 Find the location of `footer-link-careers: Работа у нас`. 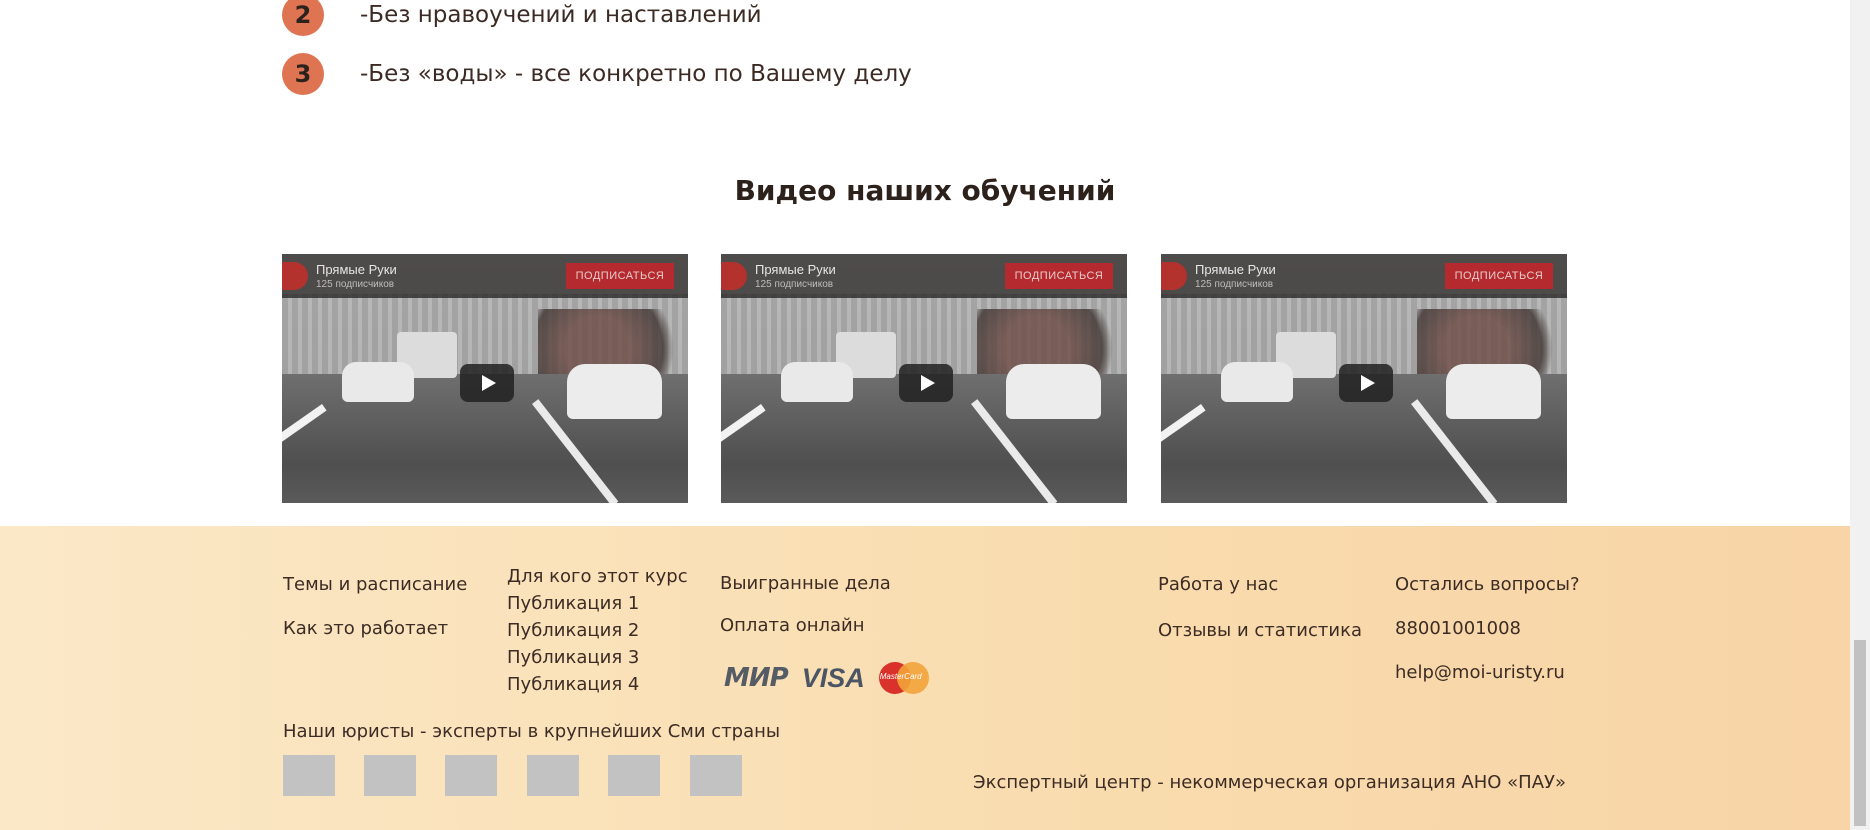

footer-link-careers: Работа у нас is located at coordinates (1218, 584).